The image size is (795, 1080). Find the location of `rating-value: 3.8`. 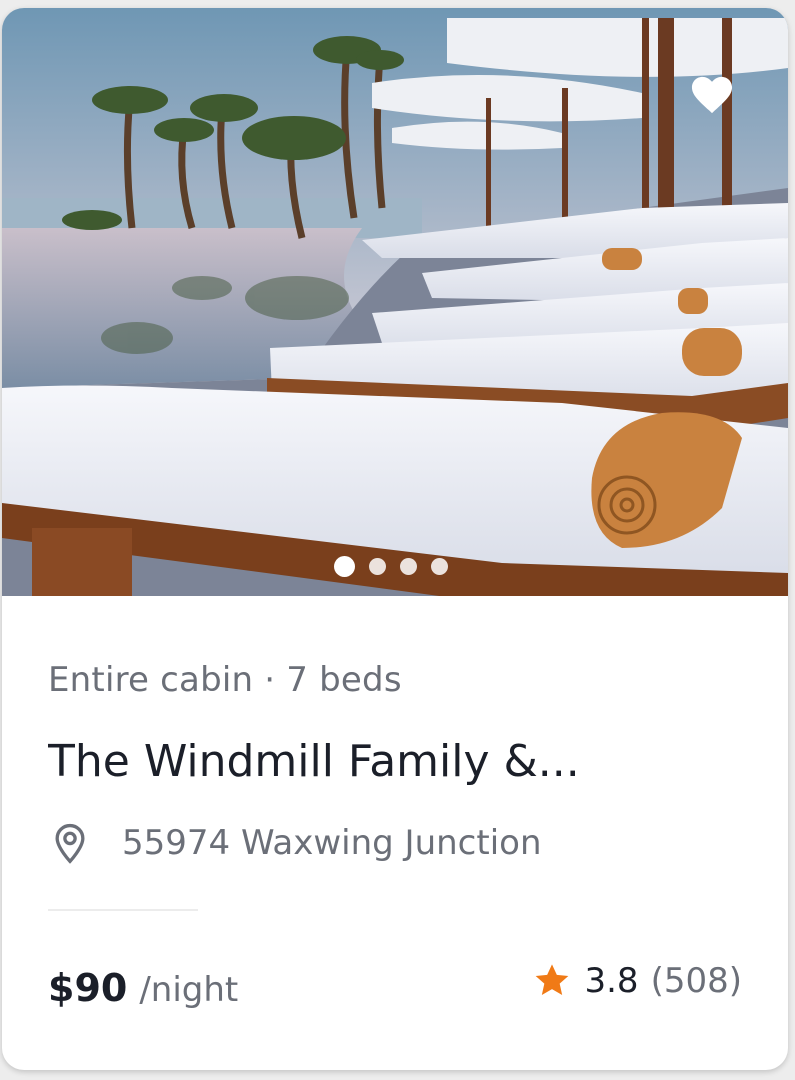

rating-value: 3.8 is located at coordinates (611, 981).